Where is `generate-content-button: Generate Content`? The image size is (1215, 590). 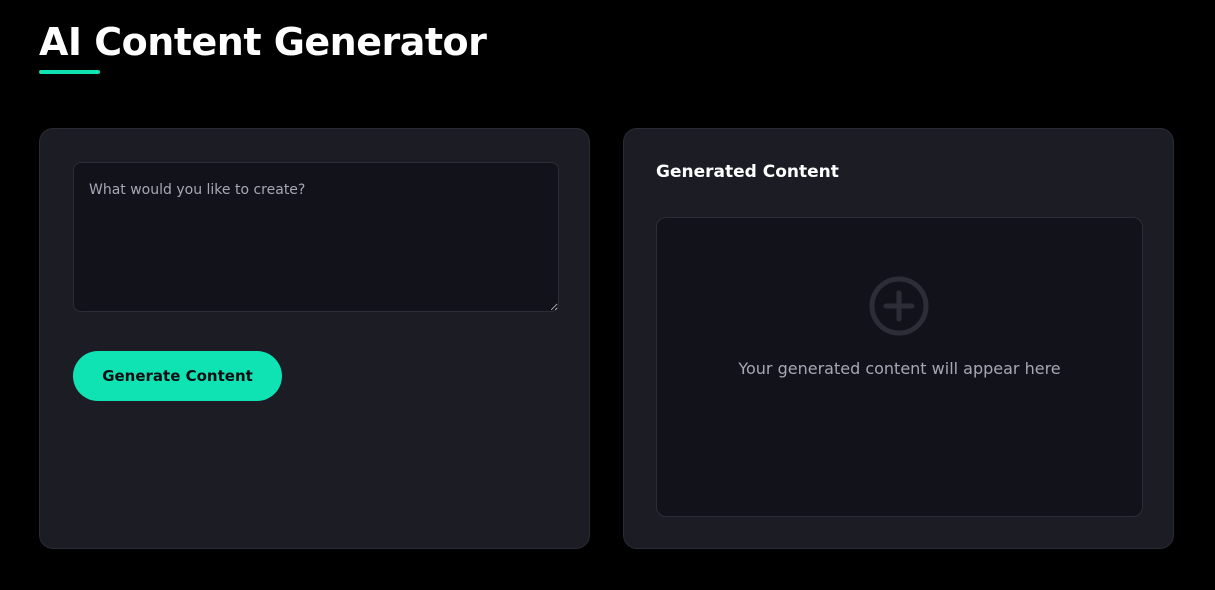
generate-content-button: Generate Content is located at coordinates (177, 376).